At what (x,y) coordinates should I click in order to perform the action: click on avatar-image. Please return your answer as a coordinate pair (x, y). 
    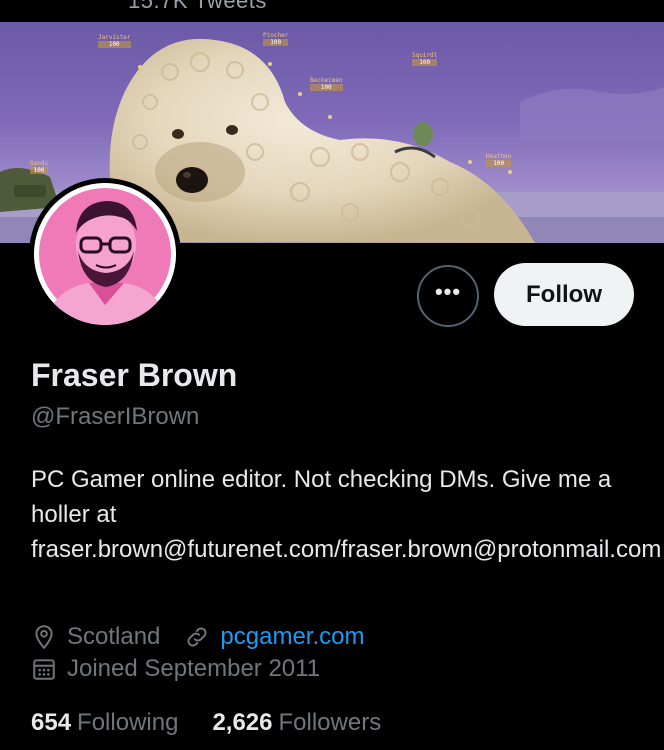
    Looking at the image, I should click on (105, 254).